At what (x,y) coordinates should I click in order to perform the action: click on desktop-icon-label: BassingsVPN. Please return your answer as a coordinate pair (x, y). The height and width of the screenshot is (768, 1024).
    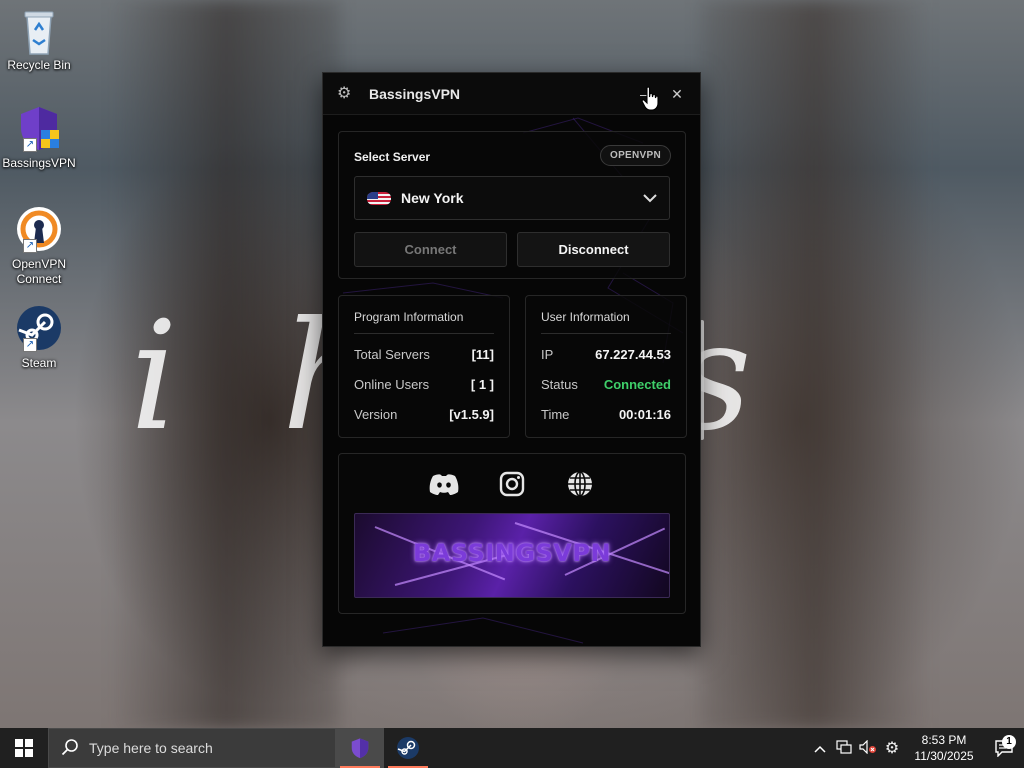
    Looking at the image, I should click on (39, 163).